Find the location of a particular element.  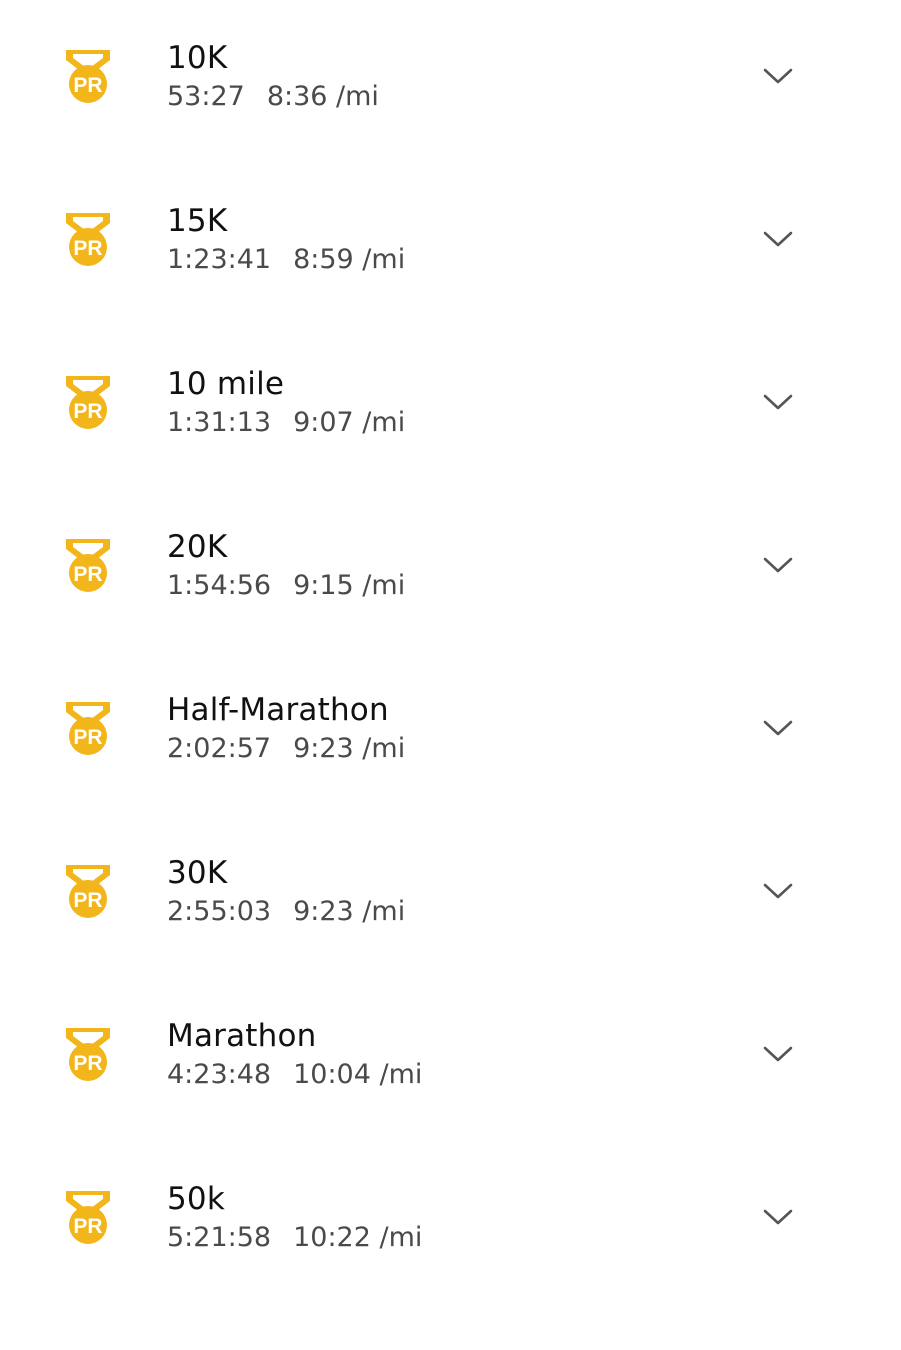

pr-pace: 8:59 /mi is located at coordinates (349, 259).